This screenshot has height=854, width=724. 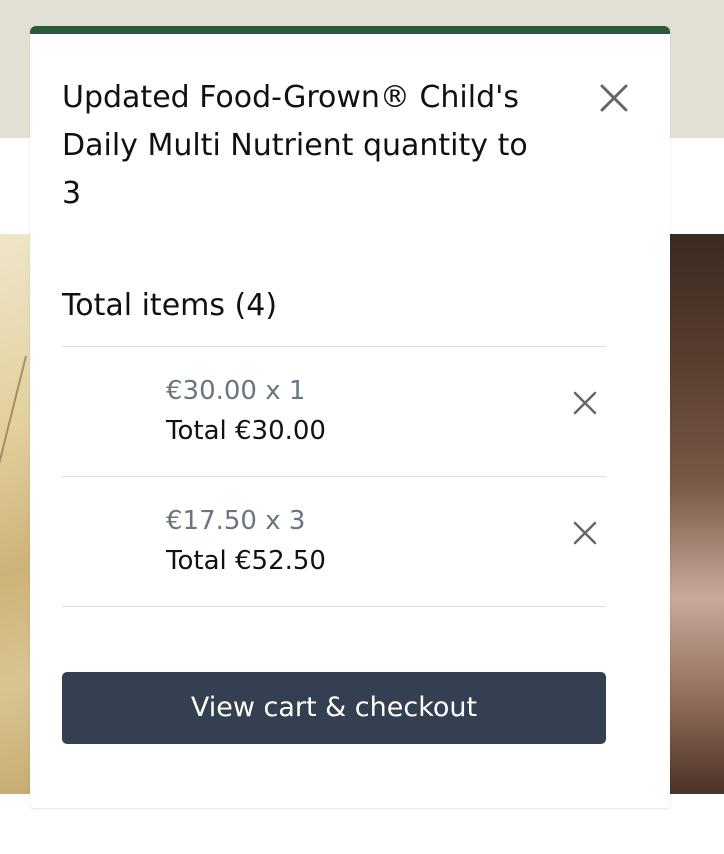 I want to click on cart-item: €30.00 x 1 Total €30.00, so click(x=334, y=411).